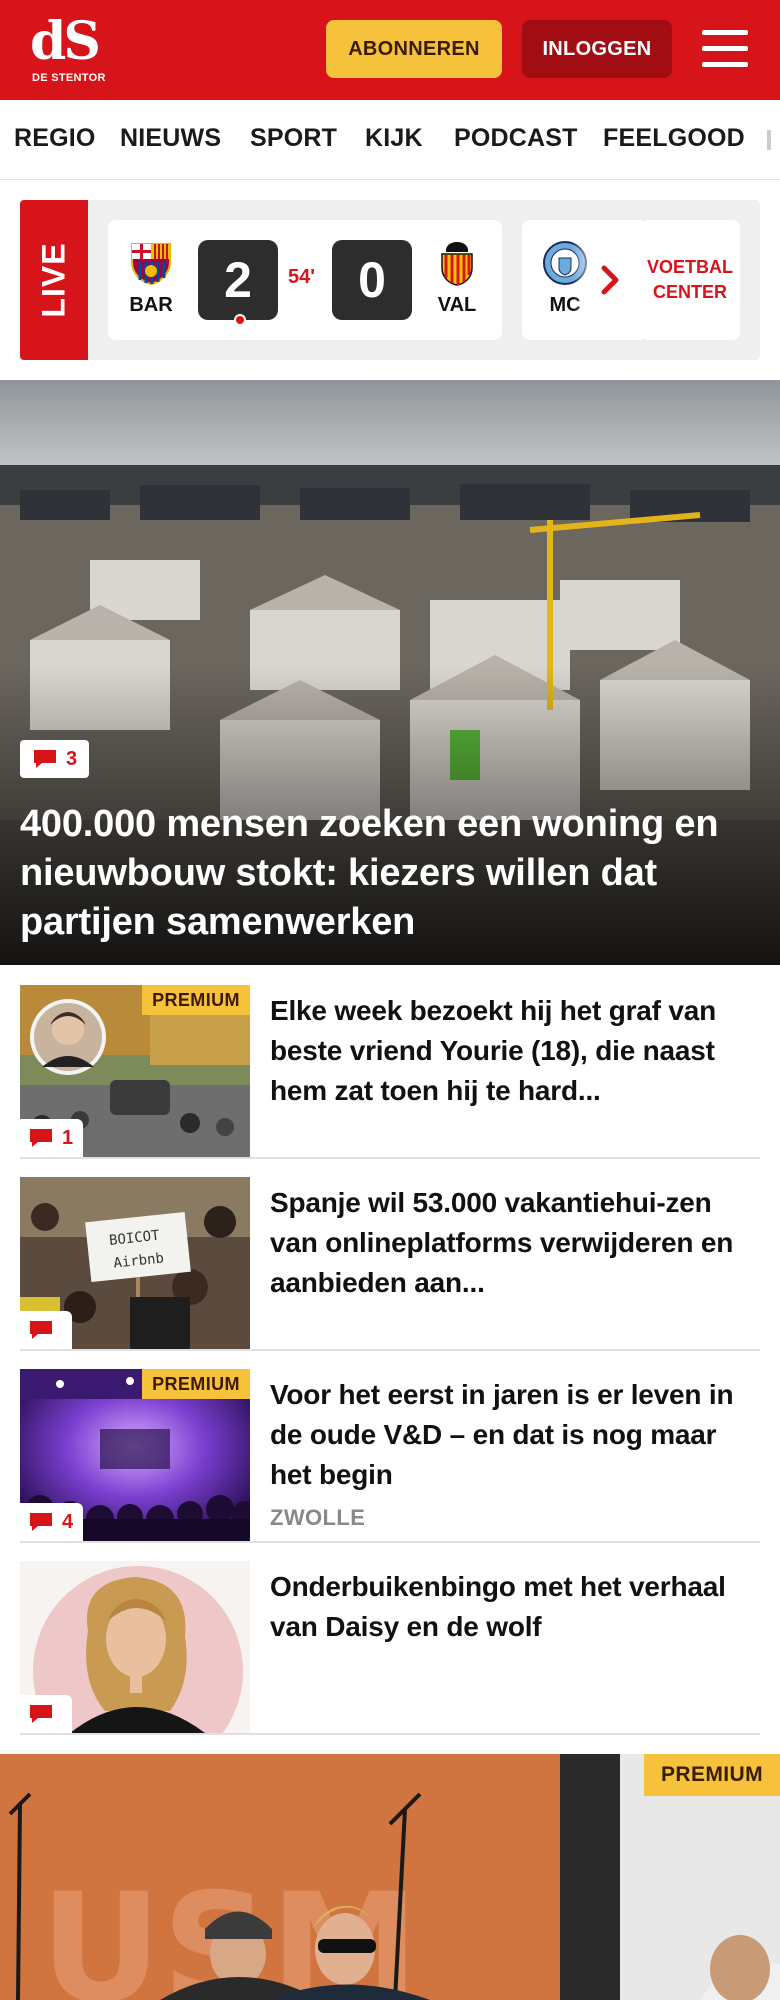 Image resolution: width=780 pixels, height=2000 pixels. I want to click on nav-overflow-hint, so click(769, 140).